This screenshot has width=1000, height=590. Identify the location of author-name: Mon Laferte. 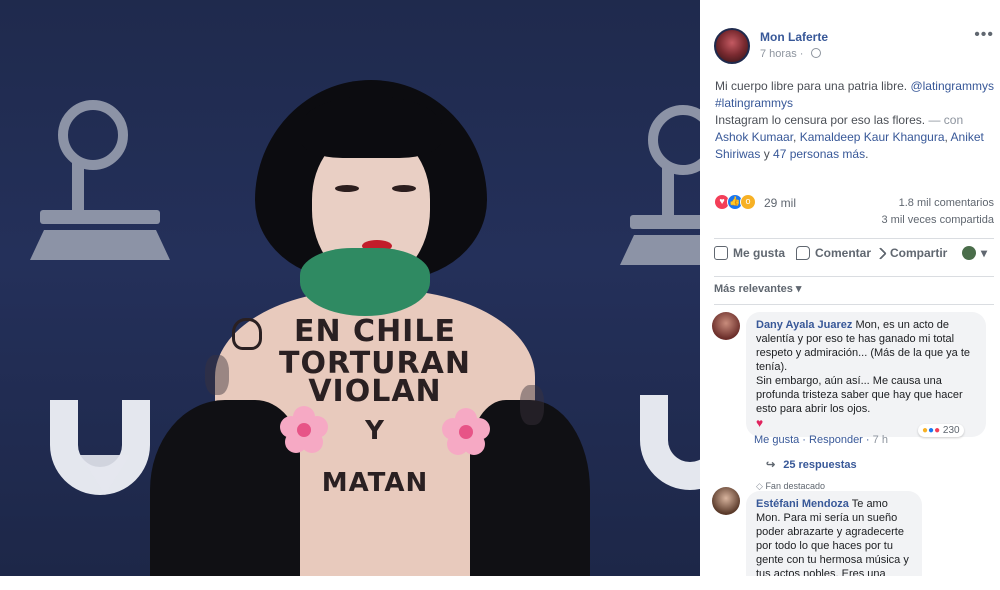
(794, 37).